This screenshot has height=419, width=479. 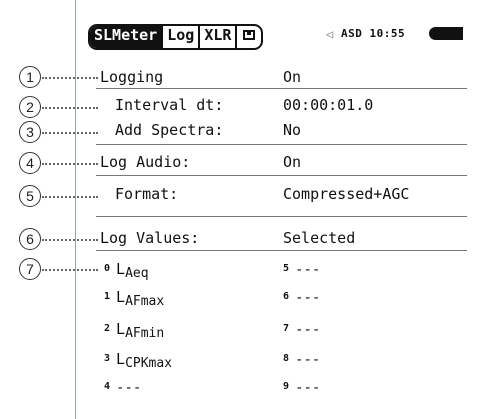 I want to click on slot-index: 9, so click(x=286, y=386).